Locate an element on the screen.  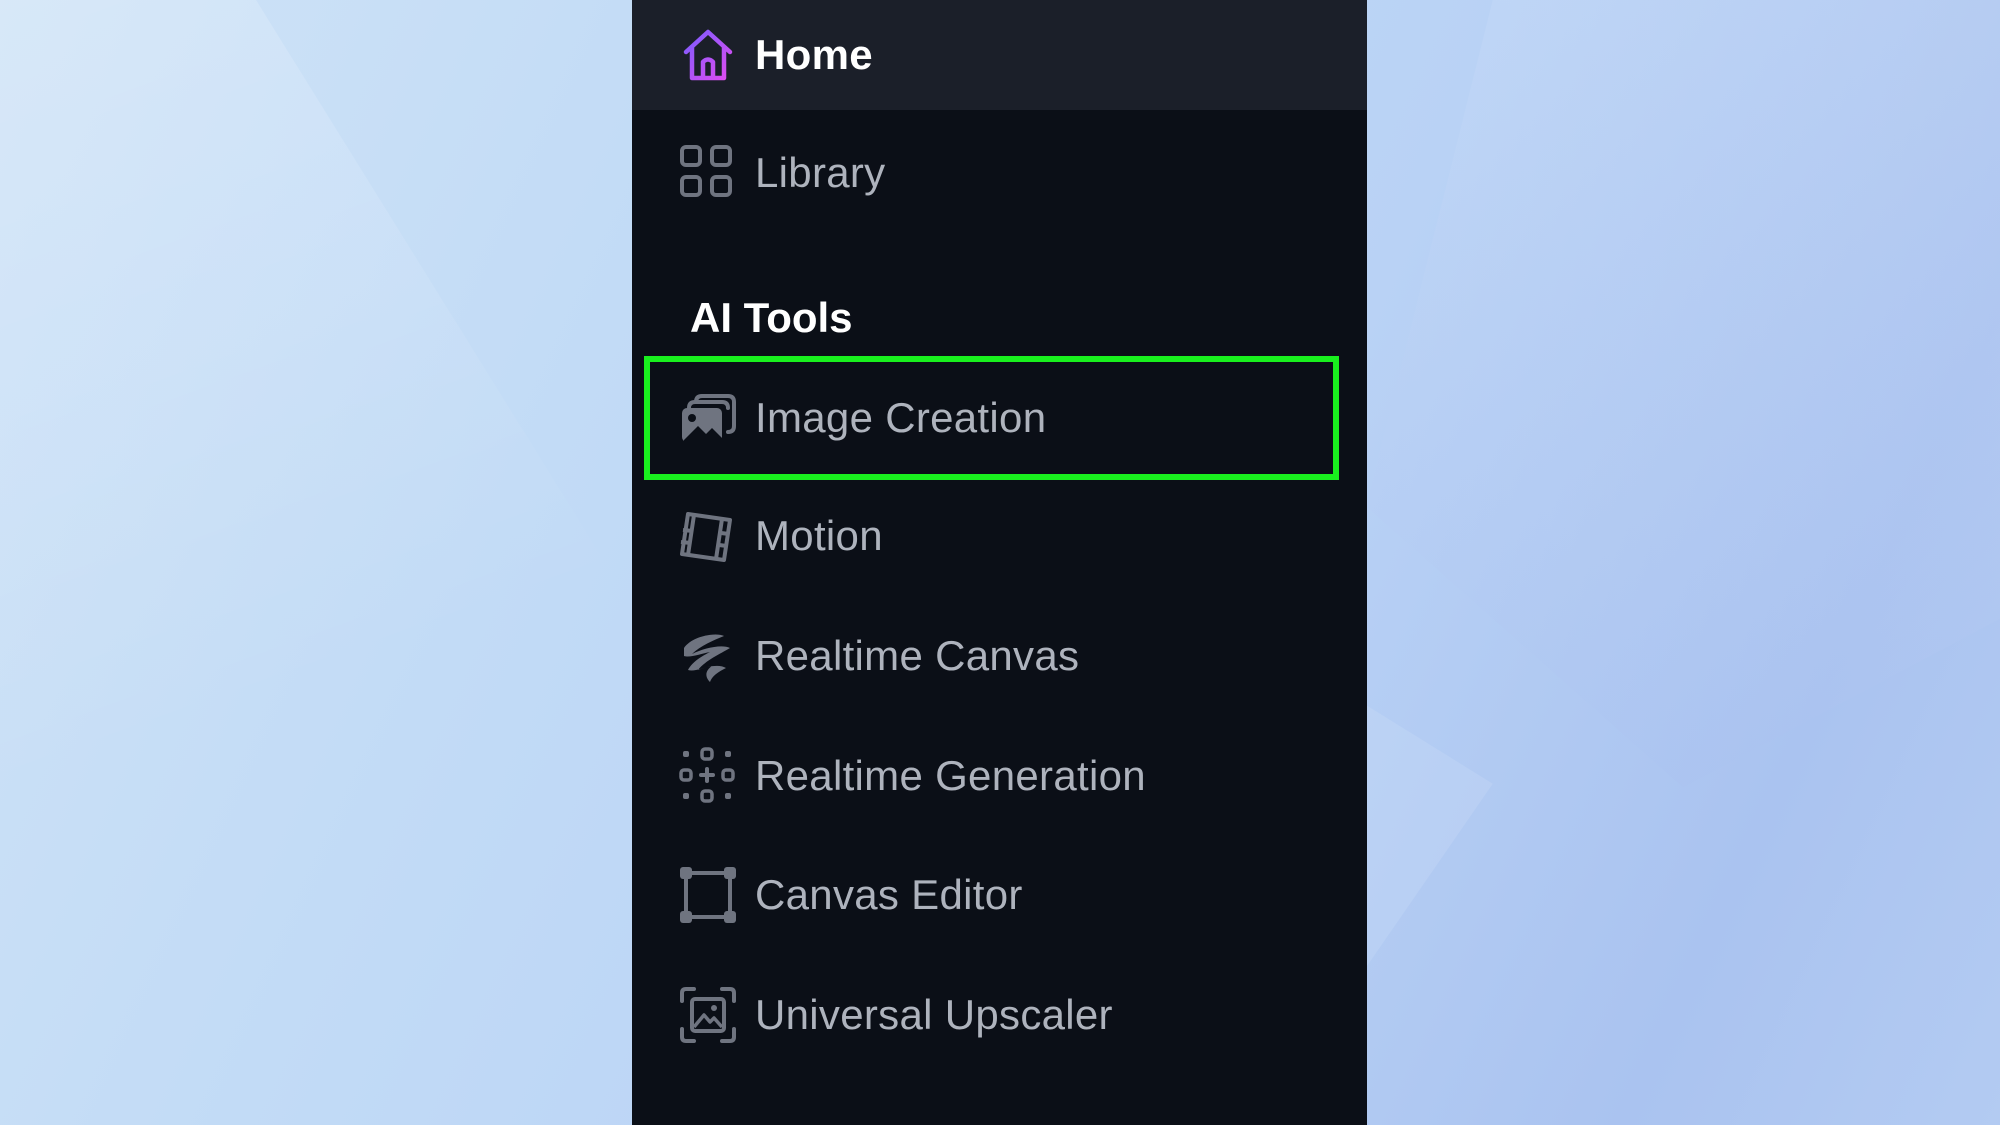
dots-grid-icon is located at coordinates (708, 776).